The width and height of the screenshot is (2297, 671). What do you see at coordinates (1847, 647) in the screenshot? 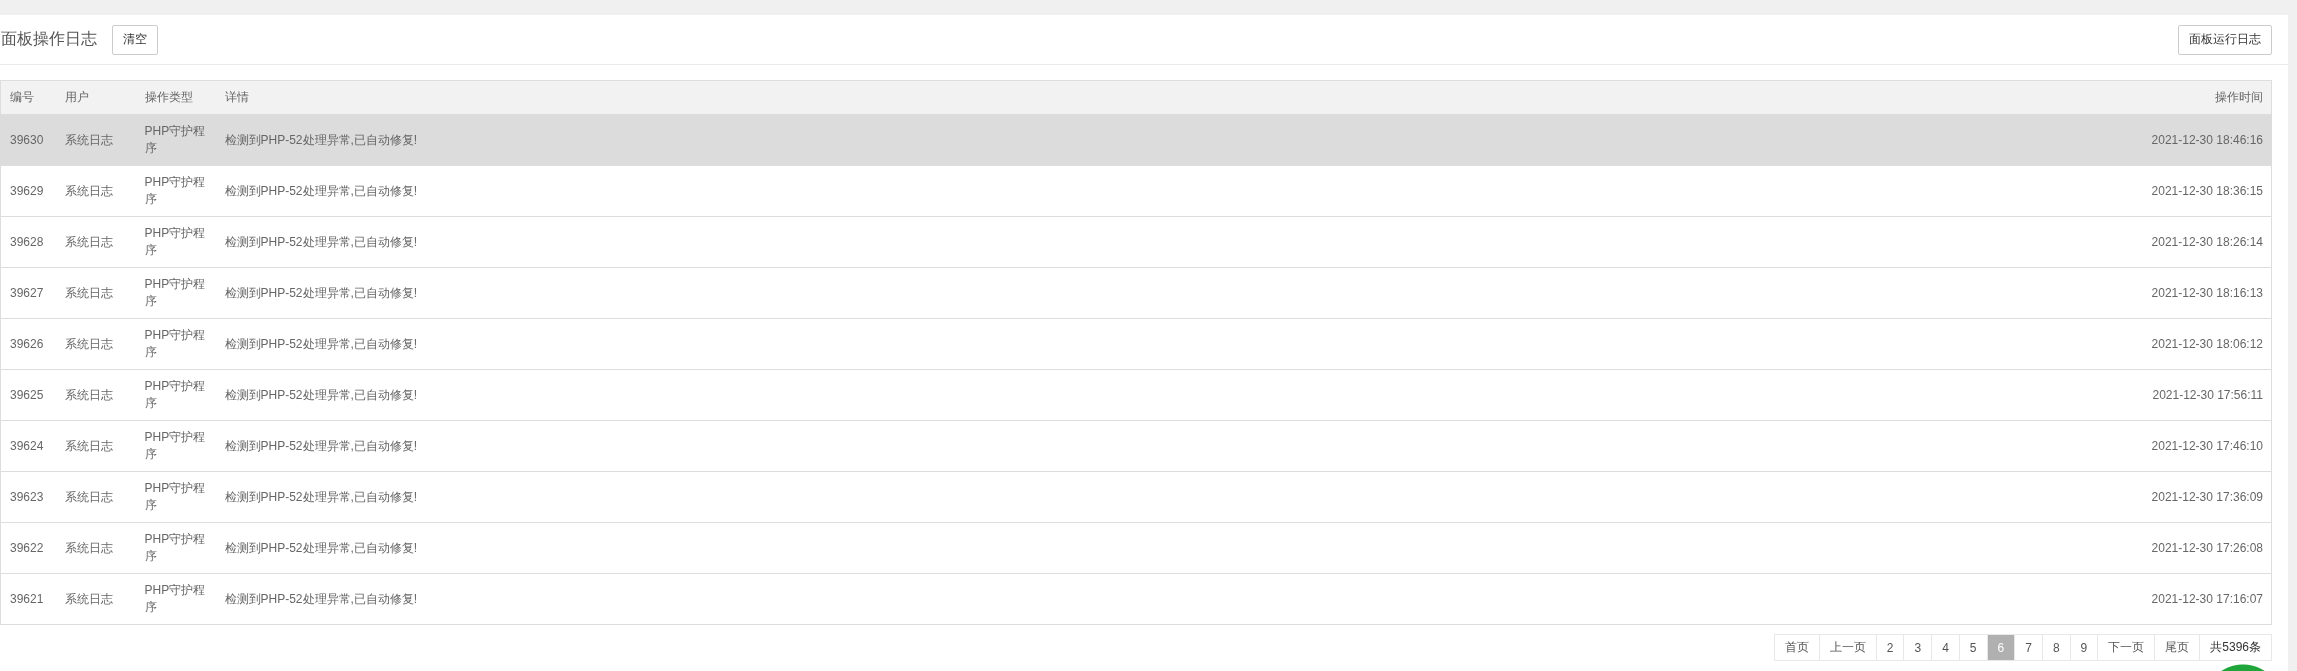
I see `page-link: 上一页` at bounding box center [1847, 647].